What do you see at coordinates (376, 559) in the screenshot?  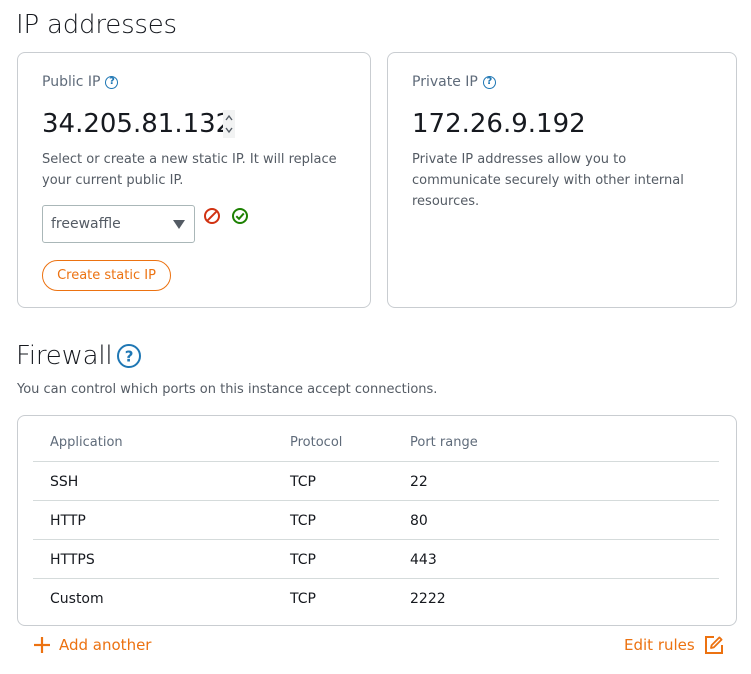 I see `table-row: HTTPS TCP 443` at bounding box center [376, 559].